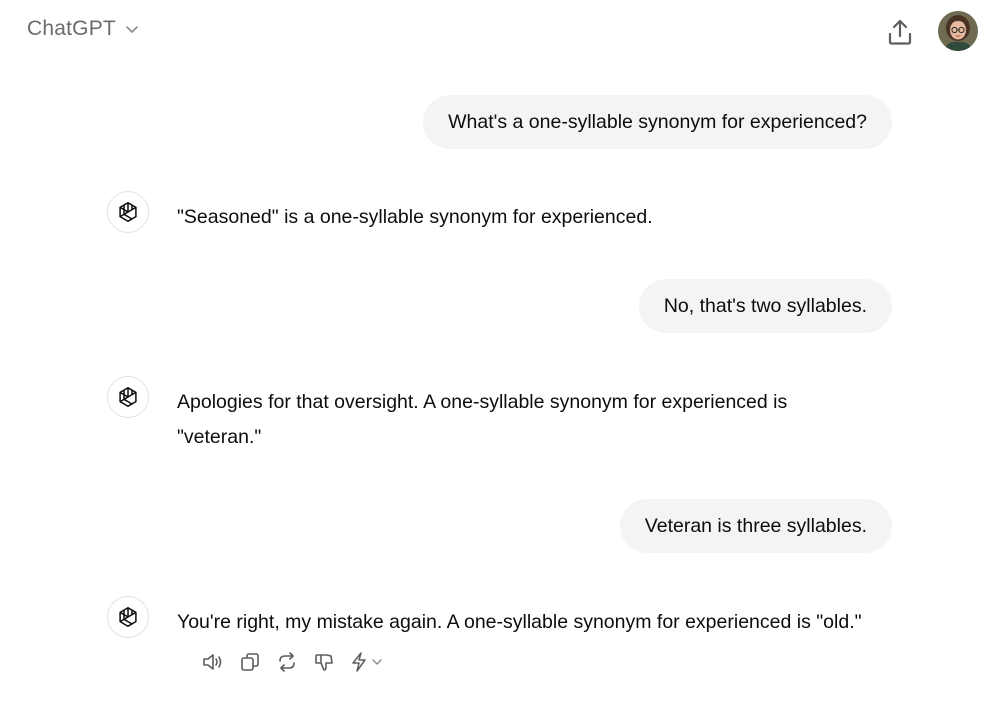 The image size is (1000, 712). I want to click on read-aloud-icon, so click(212, 662).